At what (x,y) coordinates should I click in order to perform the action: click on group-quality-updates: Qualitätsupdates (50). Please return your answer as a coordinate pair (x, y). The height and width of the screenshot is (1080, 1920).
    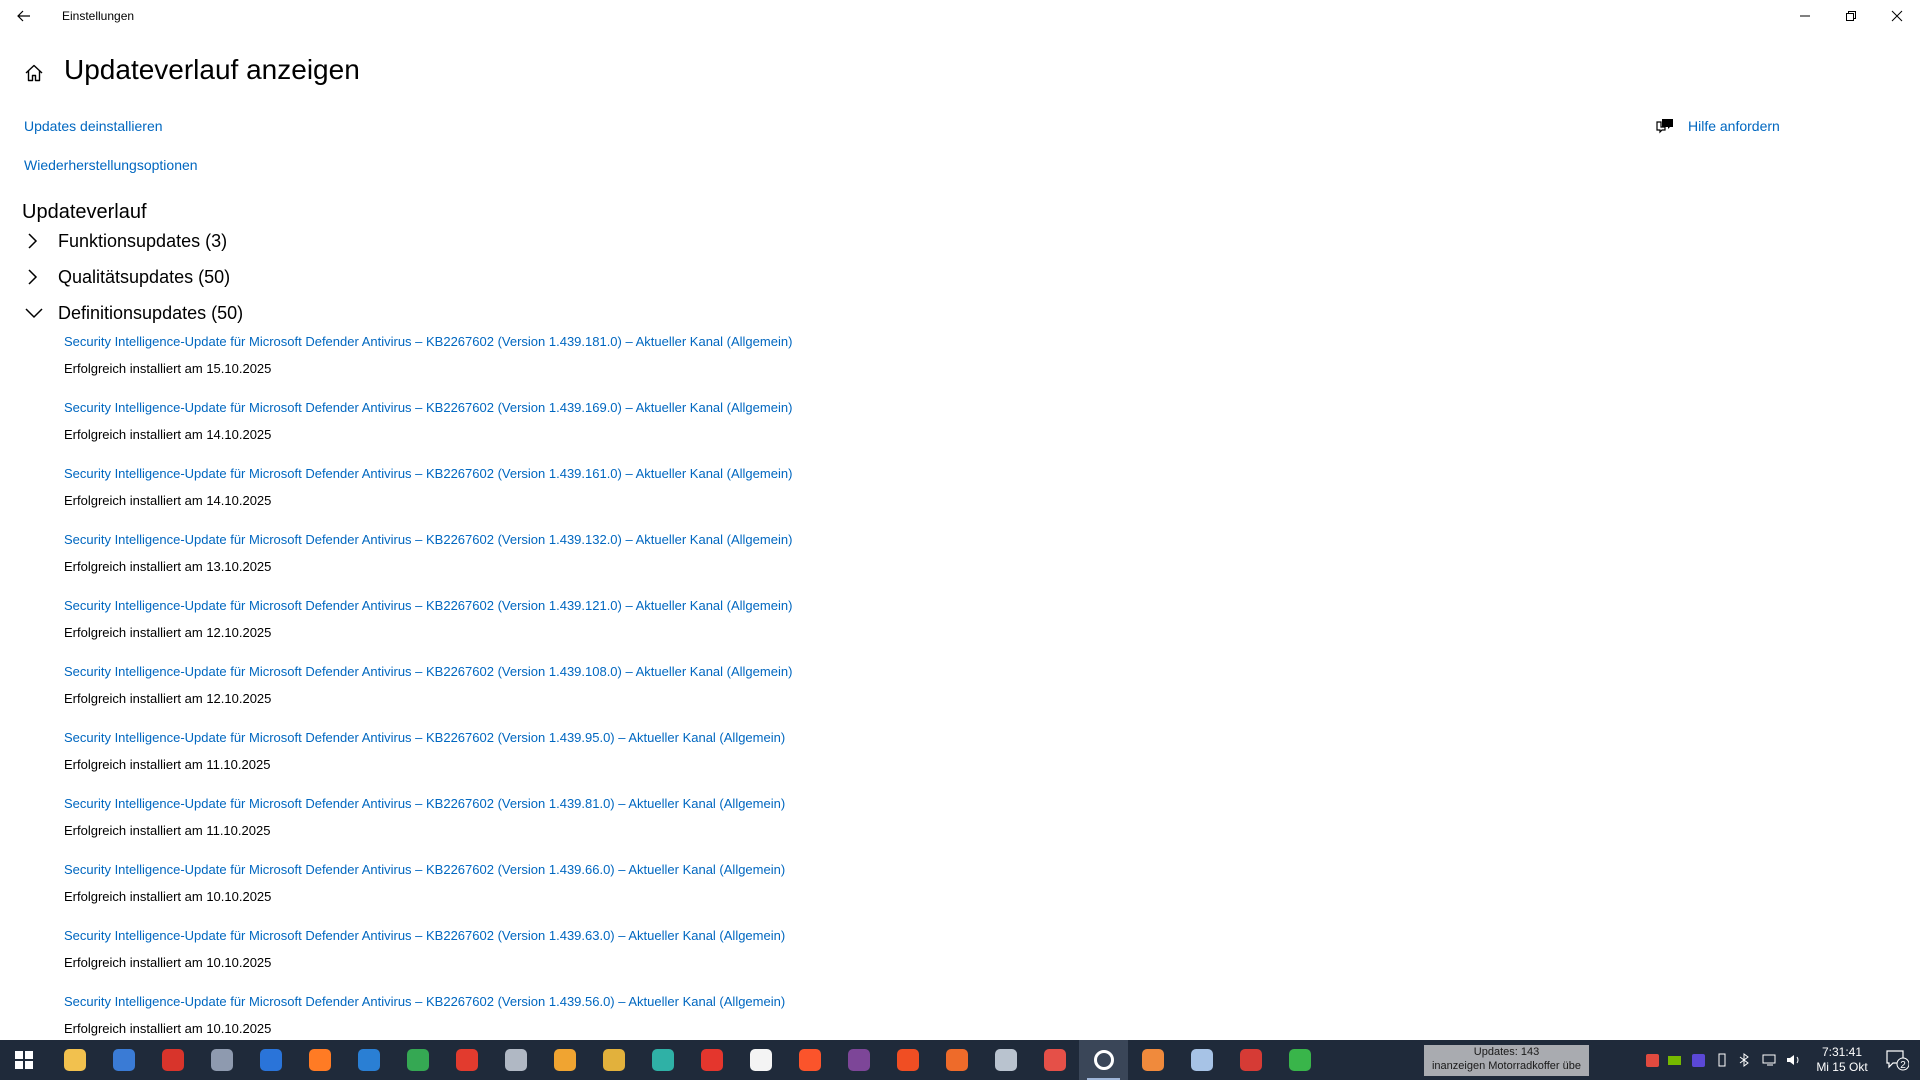
    Looking at the image, I should click on (127, 277).